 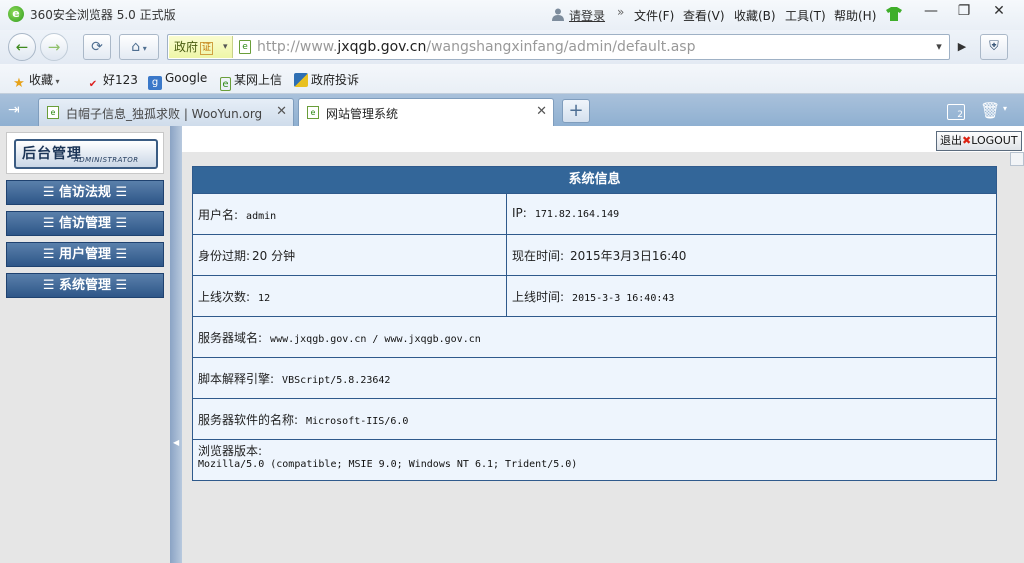 I want to click on server-domain-value: www.jxqgb.gov.cn / www.jxqgb.gov.cn, so click(x=375, y=339).